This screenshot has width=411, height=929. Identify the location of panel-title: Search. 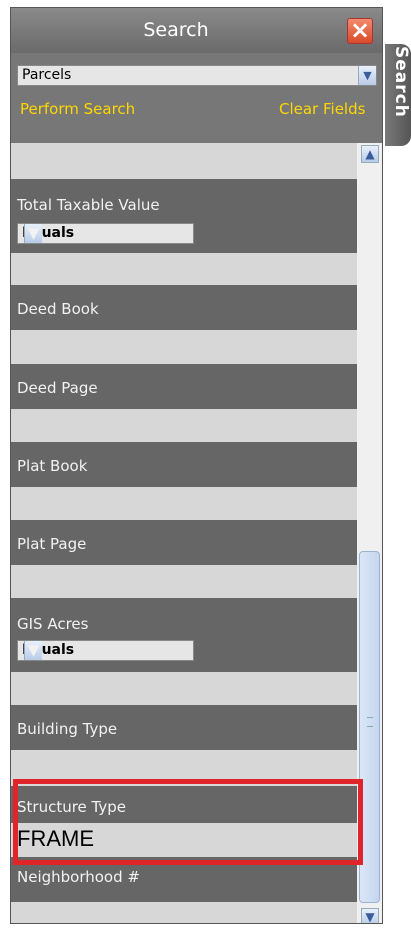
(176, 30).